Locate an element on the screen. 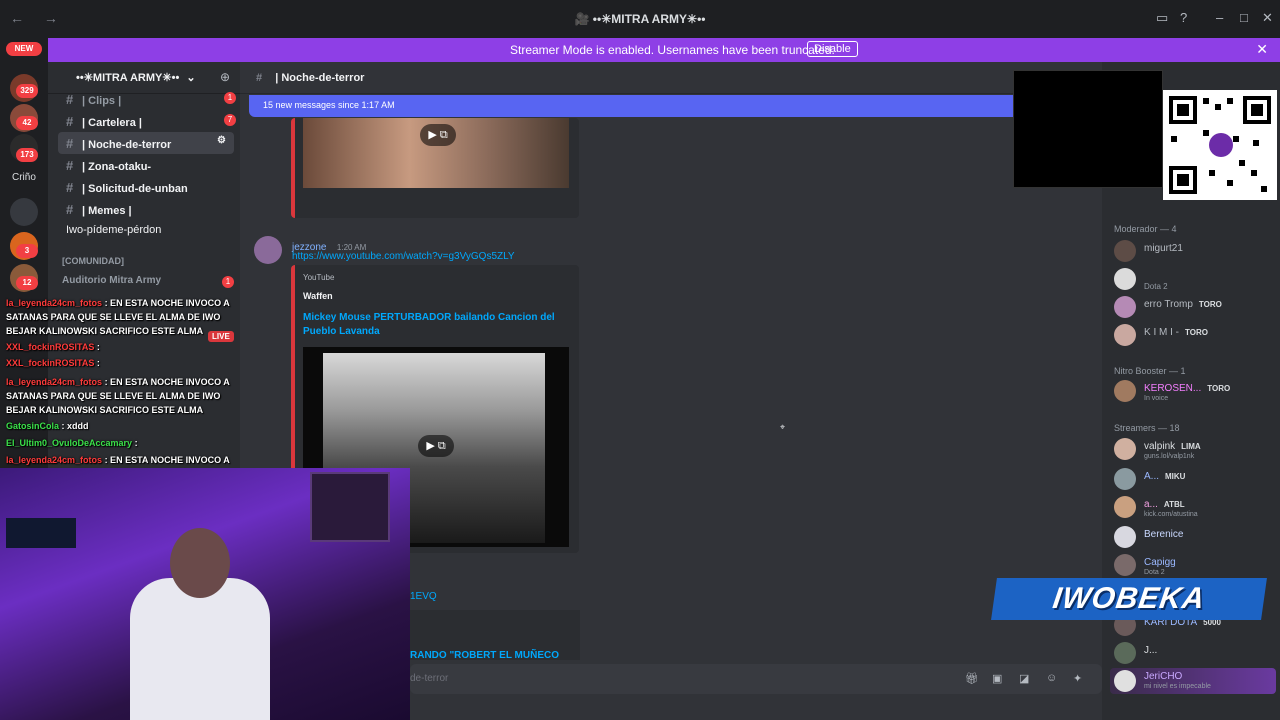  person is located at coordinates (200, 649).